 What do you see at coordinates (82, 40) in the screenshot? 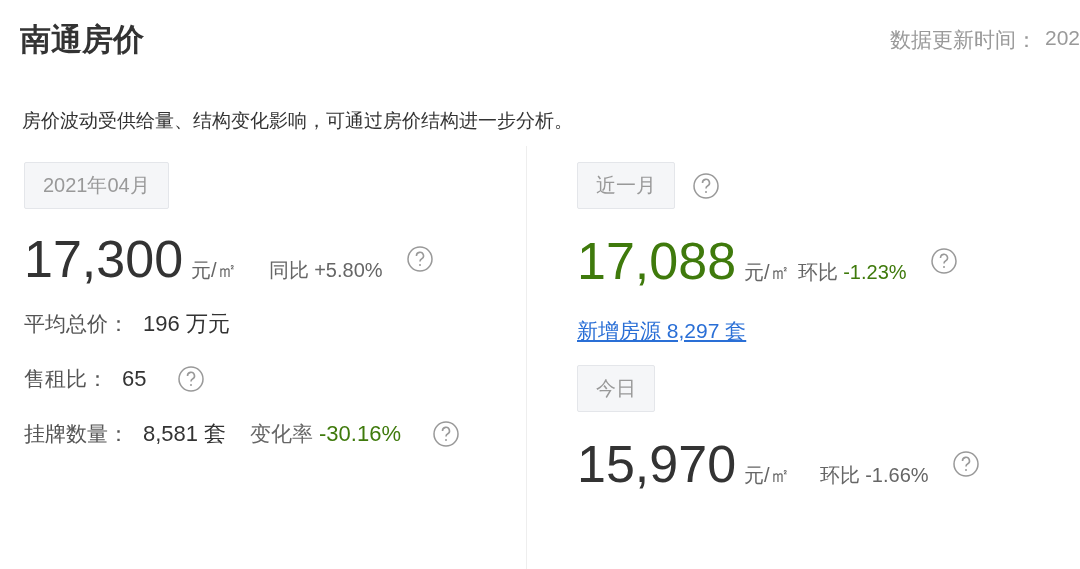
I see `page-title: 南通房价` at bounding box center [82, 40].